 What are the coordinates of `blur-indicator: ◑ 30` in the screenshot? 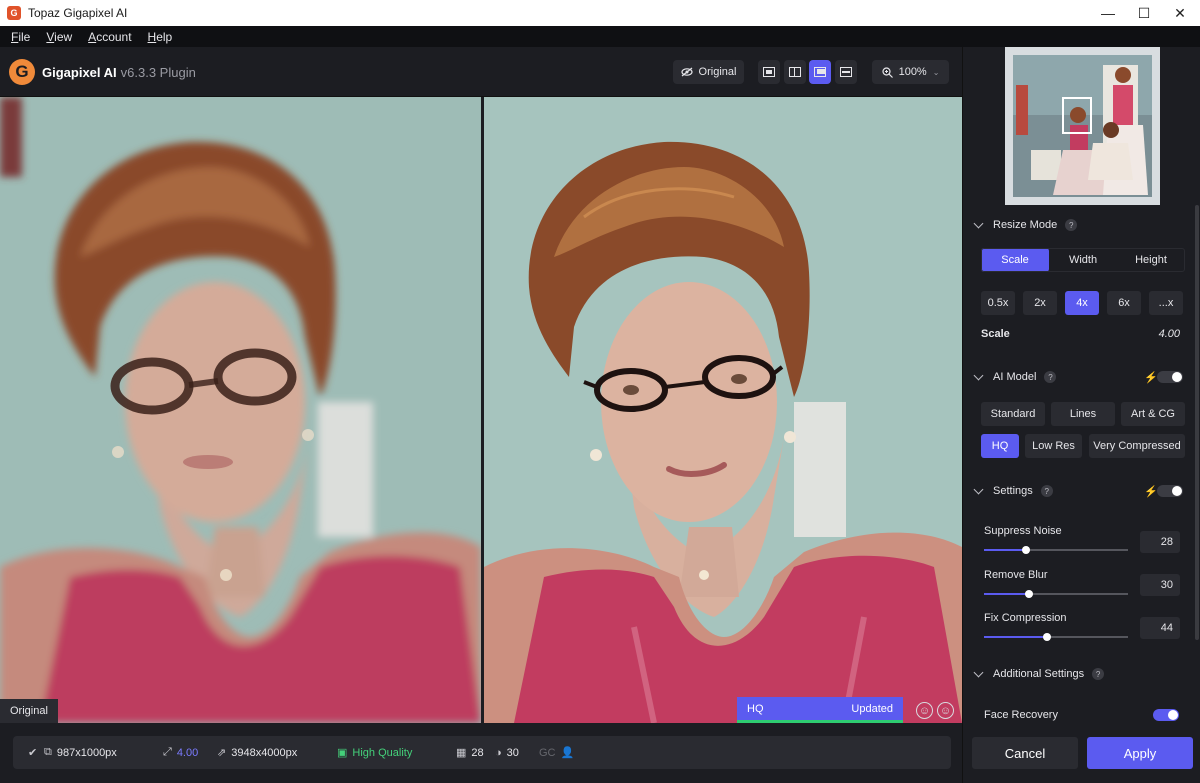 It's located at (507, 752).